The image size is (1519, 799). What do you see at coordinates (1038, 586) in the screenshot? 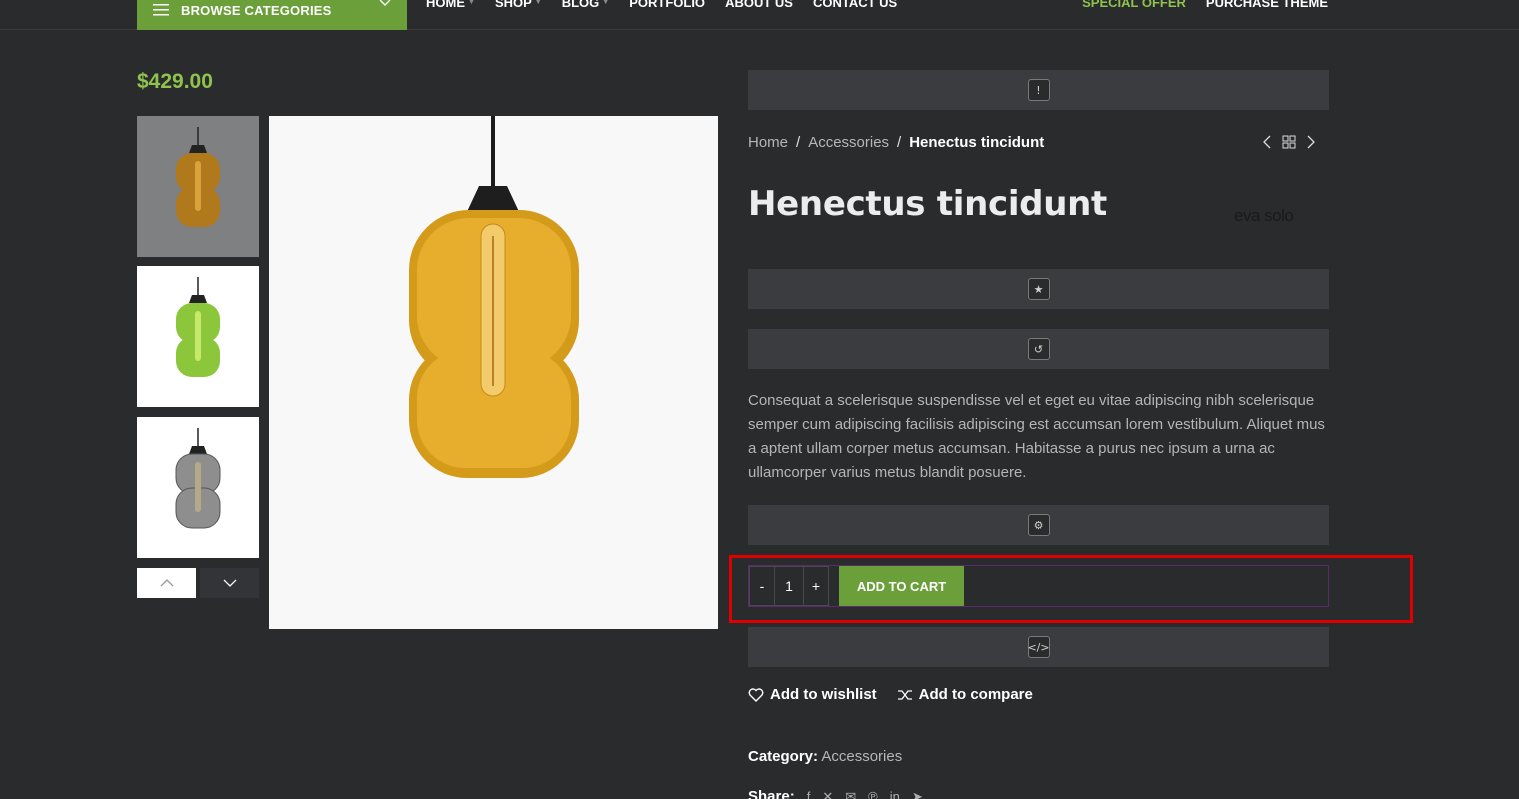
I see `add-to-cart-form: - + ADD TO CART` at bounding box center [1038, 586].